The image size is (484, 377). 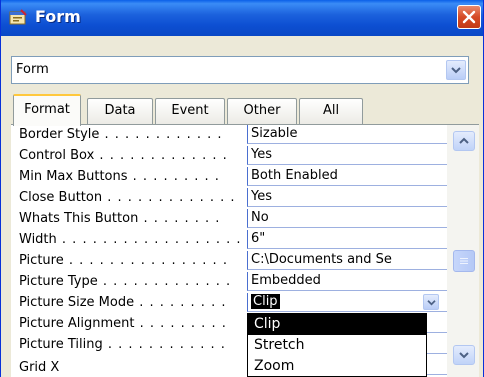 I want to click on property-label: Picture . . . . . . . . . . . . . . . ., so click(x=123, y=260).